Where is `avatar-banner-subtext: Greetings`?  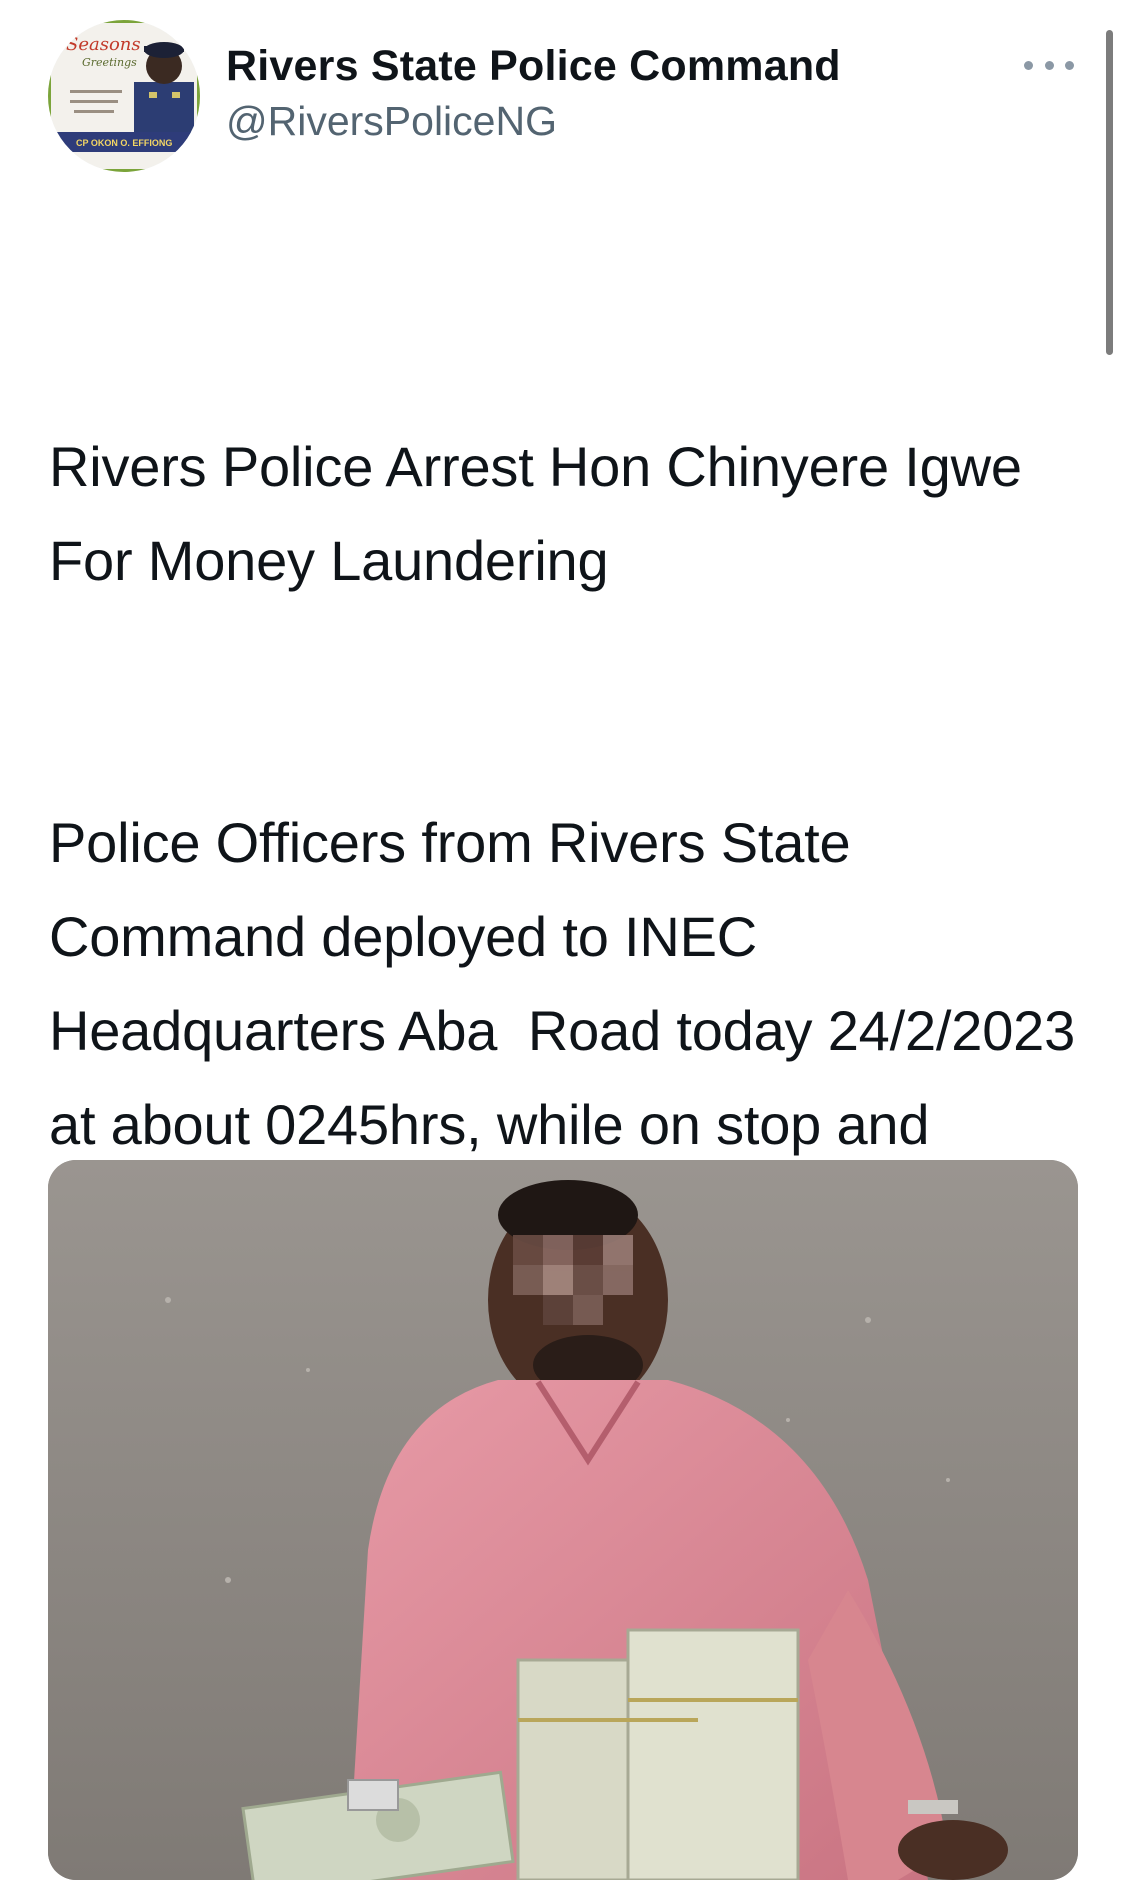 avatar-banner-subtext: Greetings is located at coordinates (109, 62).